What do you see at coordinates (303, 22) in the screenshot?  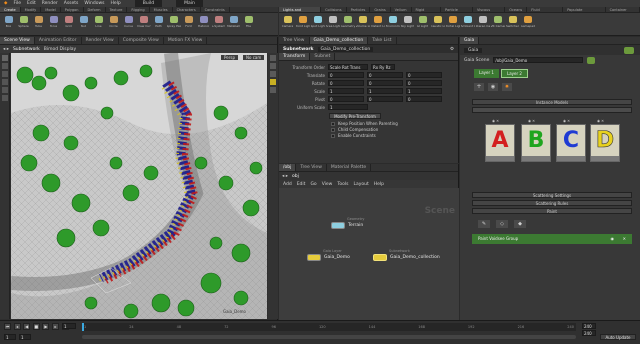 I see `shelf-tool: Point Light` at bounding box center [303, 22].